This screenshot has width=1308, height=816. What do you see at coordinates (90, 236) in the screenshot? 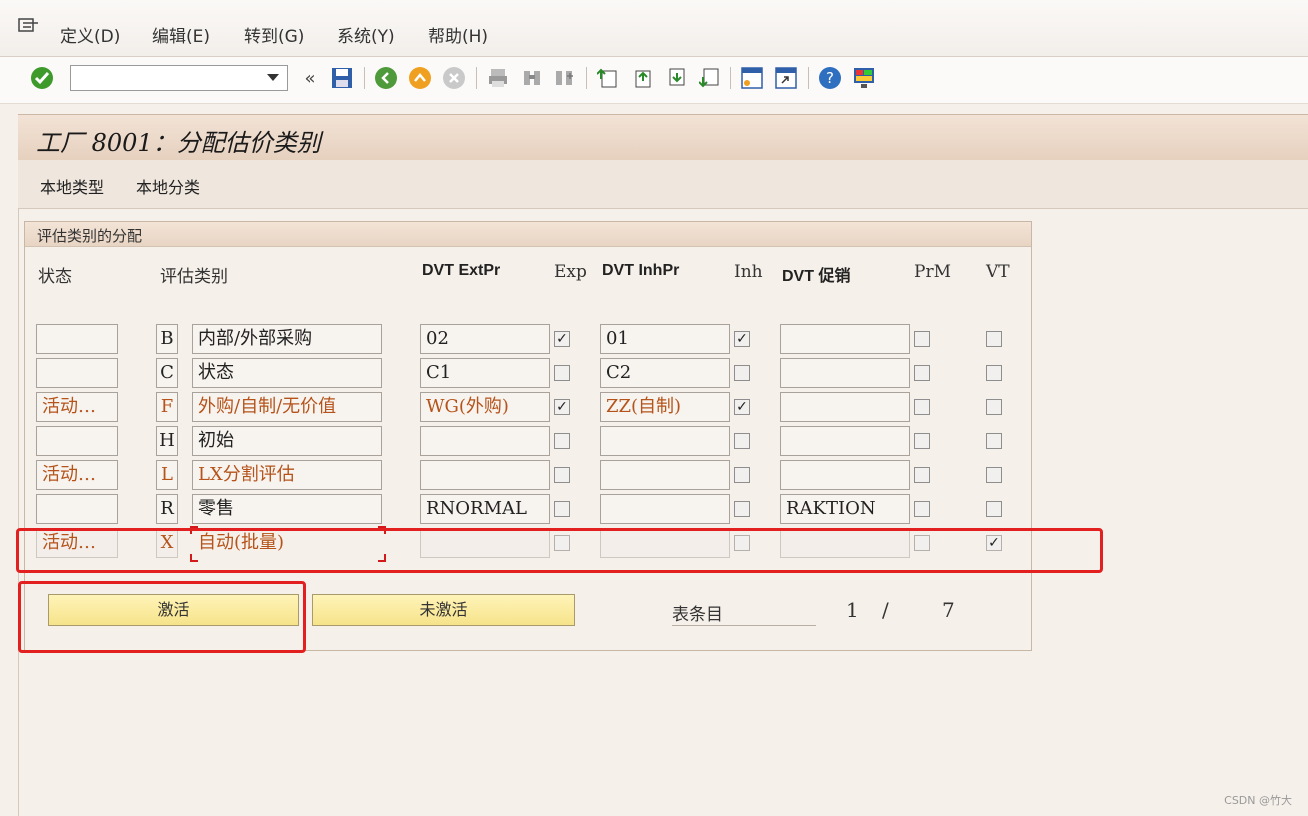
I see `group-title: 评估类别的分配` at bounding box center [90, 236].